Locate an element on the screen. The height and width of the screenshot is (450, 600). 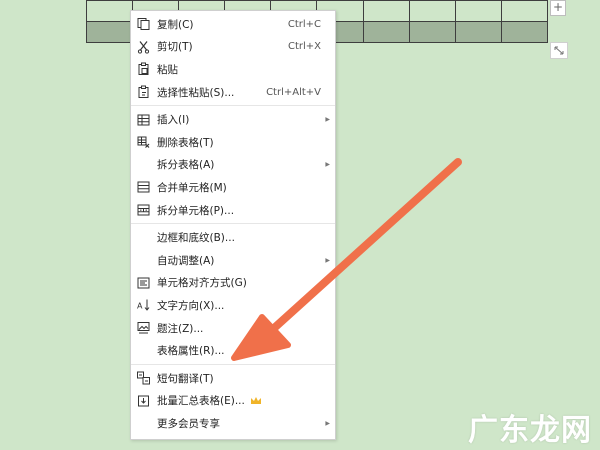
menu-item: 单元格对齐方式(G) ▶ is located at coordinates (233, 283).